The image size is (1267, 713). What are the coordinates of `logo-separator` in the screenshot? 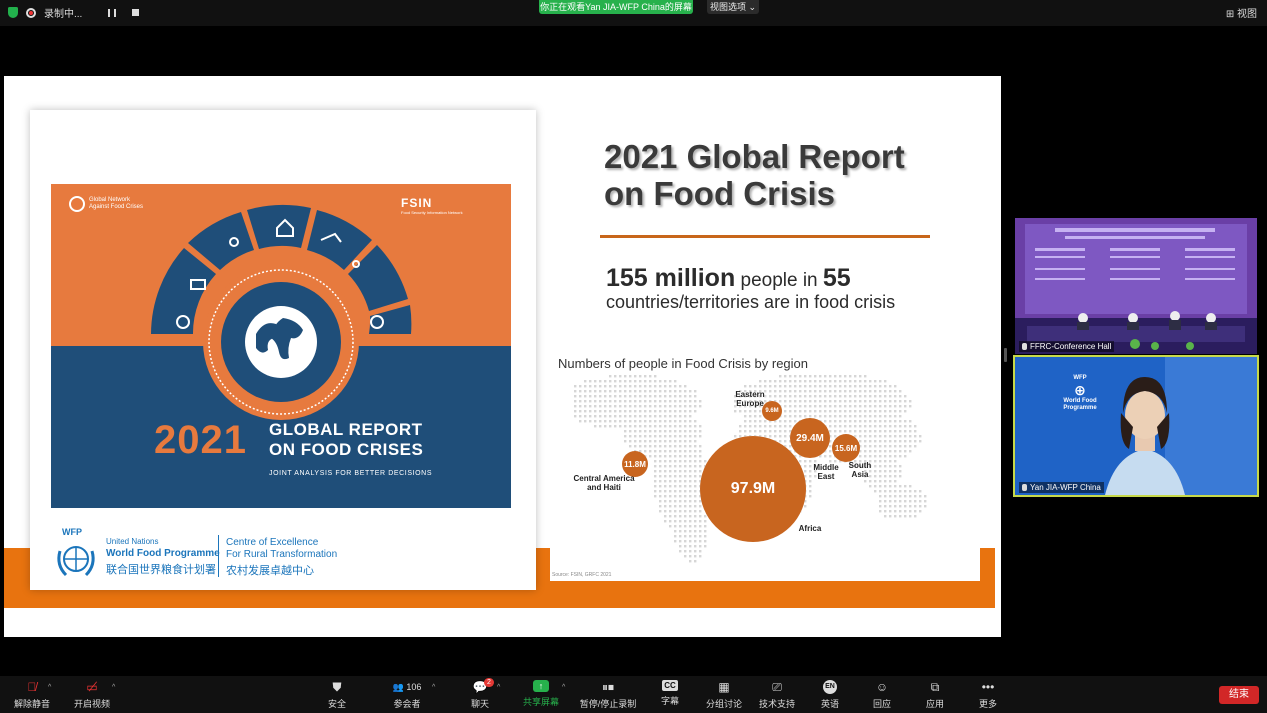 It's located at (218, 556).